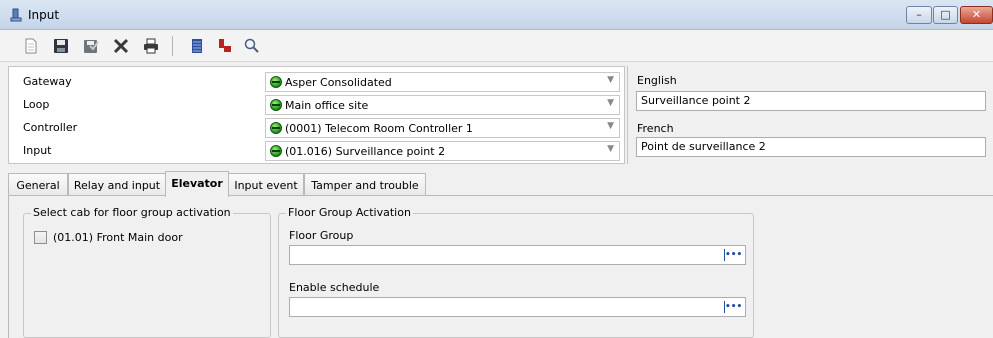 This screenshot has width=993, height=338. What do you see at coordinates (496, 46) in the screenshot?
I see `toolbar` at bounding box center [496, 46].